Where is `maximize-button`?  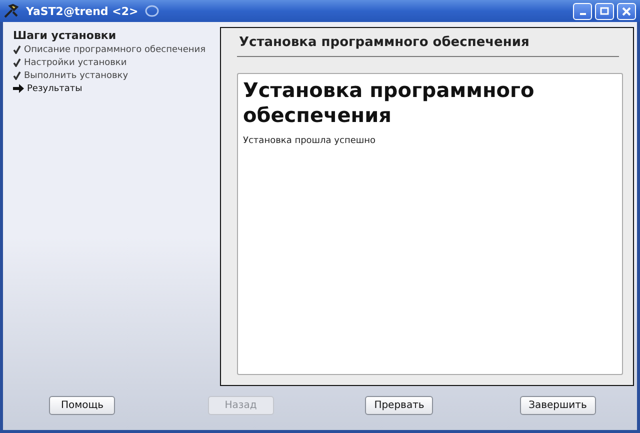 maximize-button is located at coordinates (604, 11).